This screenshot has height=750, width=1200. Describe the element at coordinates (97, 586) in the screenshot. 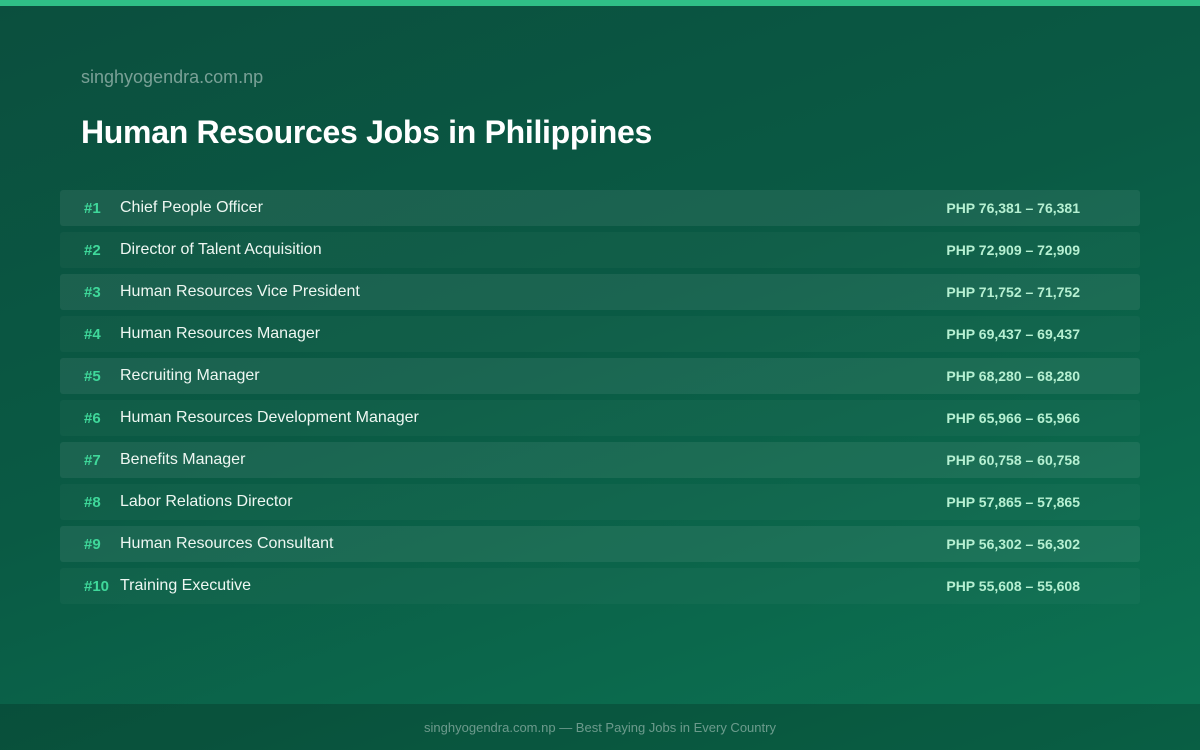

I see `job-rank: #10` at that location.